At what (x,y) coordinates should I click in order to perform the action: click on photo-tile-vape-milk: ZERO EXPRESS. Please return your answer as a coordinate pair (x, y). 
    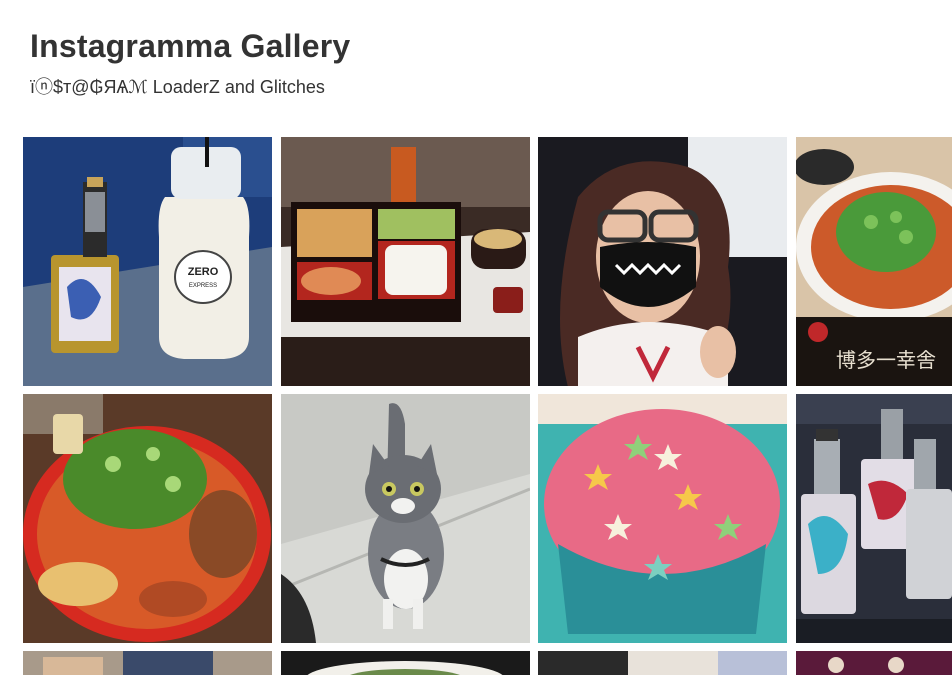
    Looking at the image, I should click on (147, 261).